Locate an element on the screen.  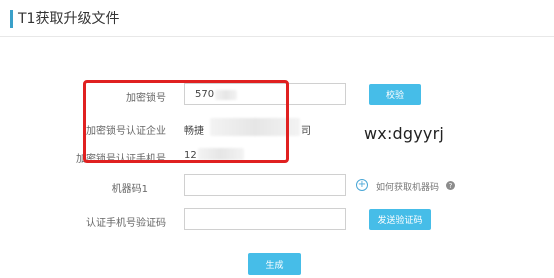
machine-code-label: 机器码1 is located at coordinates (129, 189).